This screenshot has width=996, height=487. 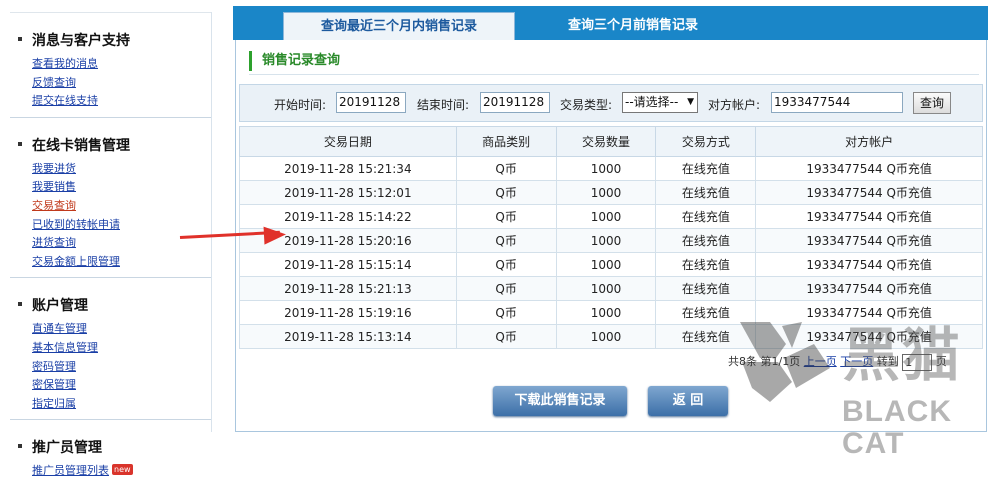 I want to click on sidebar-link-purchase: 我要进货, so click(x=121, y=169).